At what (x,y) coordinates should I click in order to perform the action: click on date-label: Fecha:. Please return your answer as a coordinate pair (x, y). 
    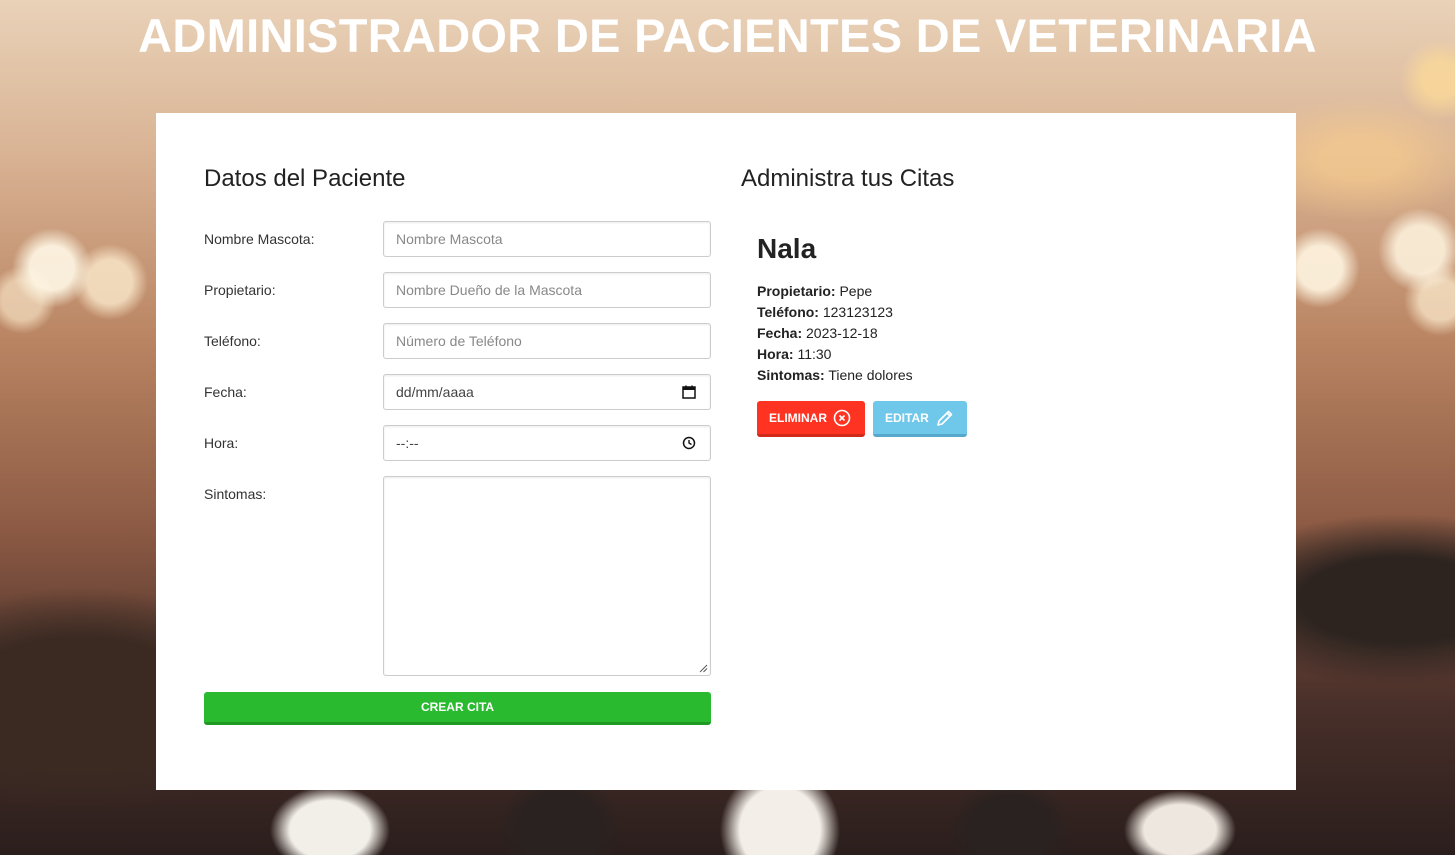
    Looking at the image, I should click on (225, 392).